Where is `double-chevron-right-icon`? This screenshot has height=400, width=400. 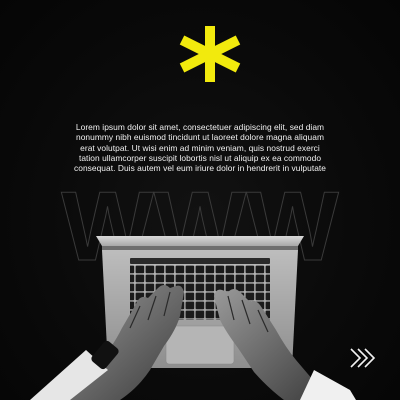
double-chevron-right-icon is located at coordinates (363, 358).